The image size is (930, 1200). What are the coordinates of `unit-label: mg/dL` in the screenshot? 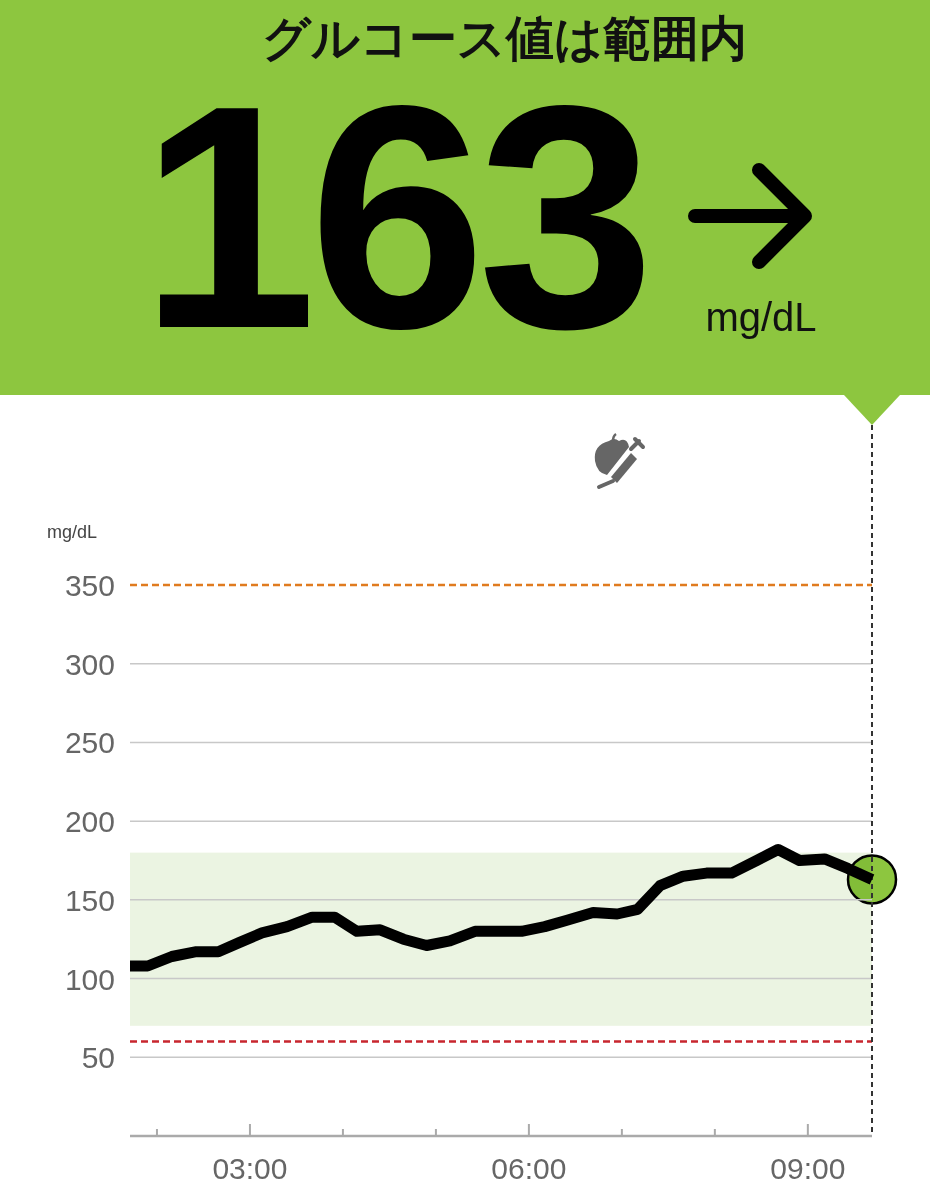 It's located at (761, 317).